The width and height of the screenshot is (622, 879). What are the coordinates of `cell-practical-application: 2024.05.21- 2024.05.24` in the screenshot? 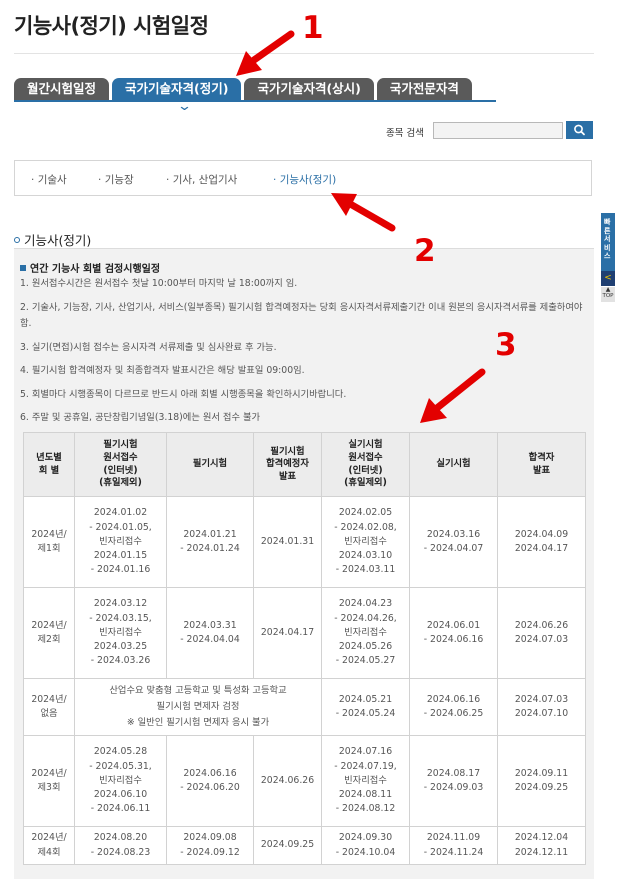 It's located at (365, 707).